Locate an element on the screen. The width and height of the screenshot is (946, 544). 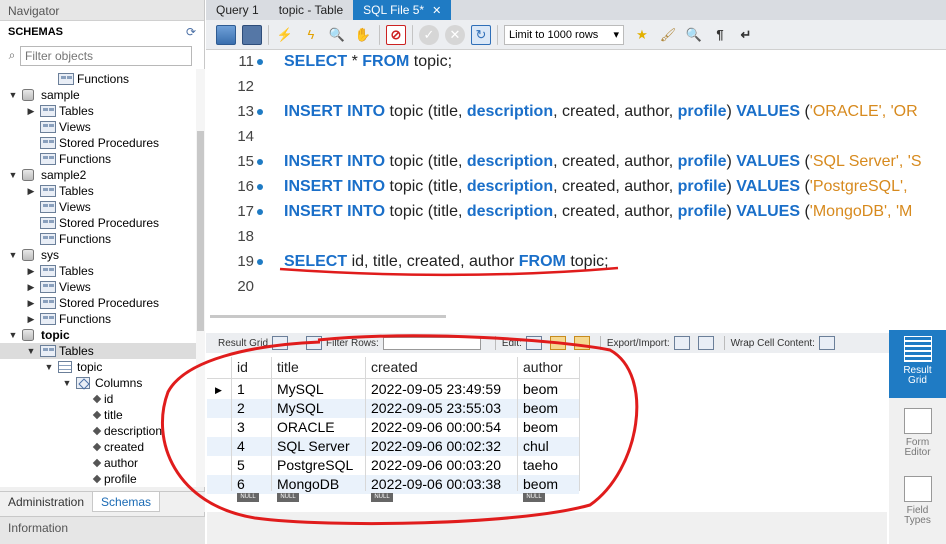
toggle-error-icon: ⊘ is located at coordinates (396, 34).